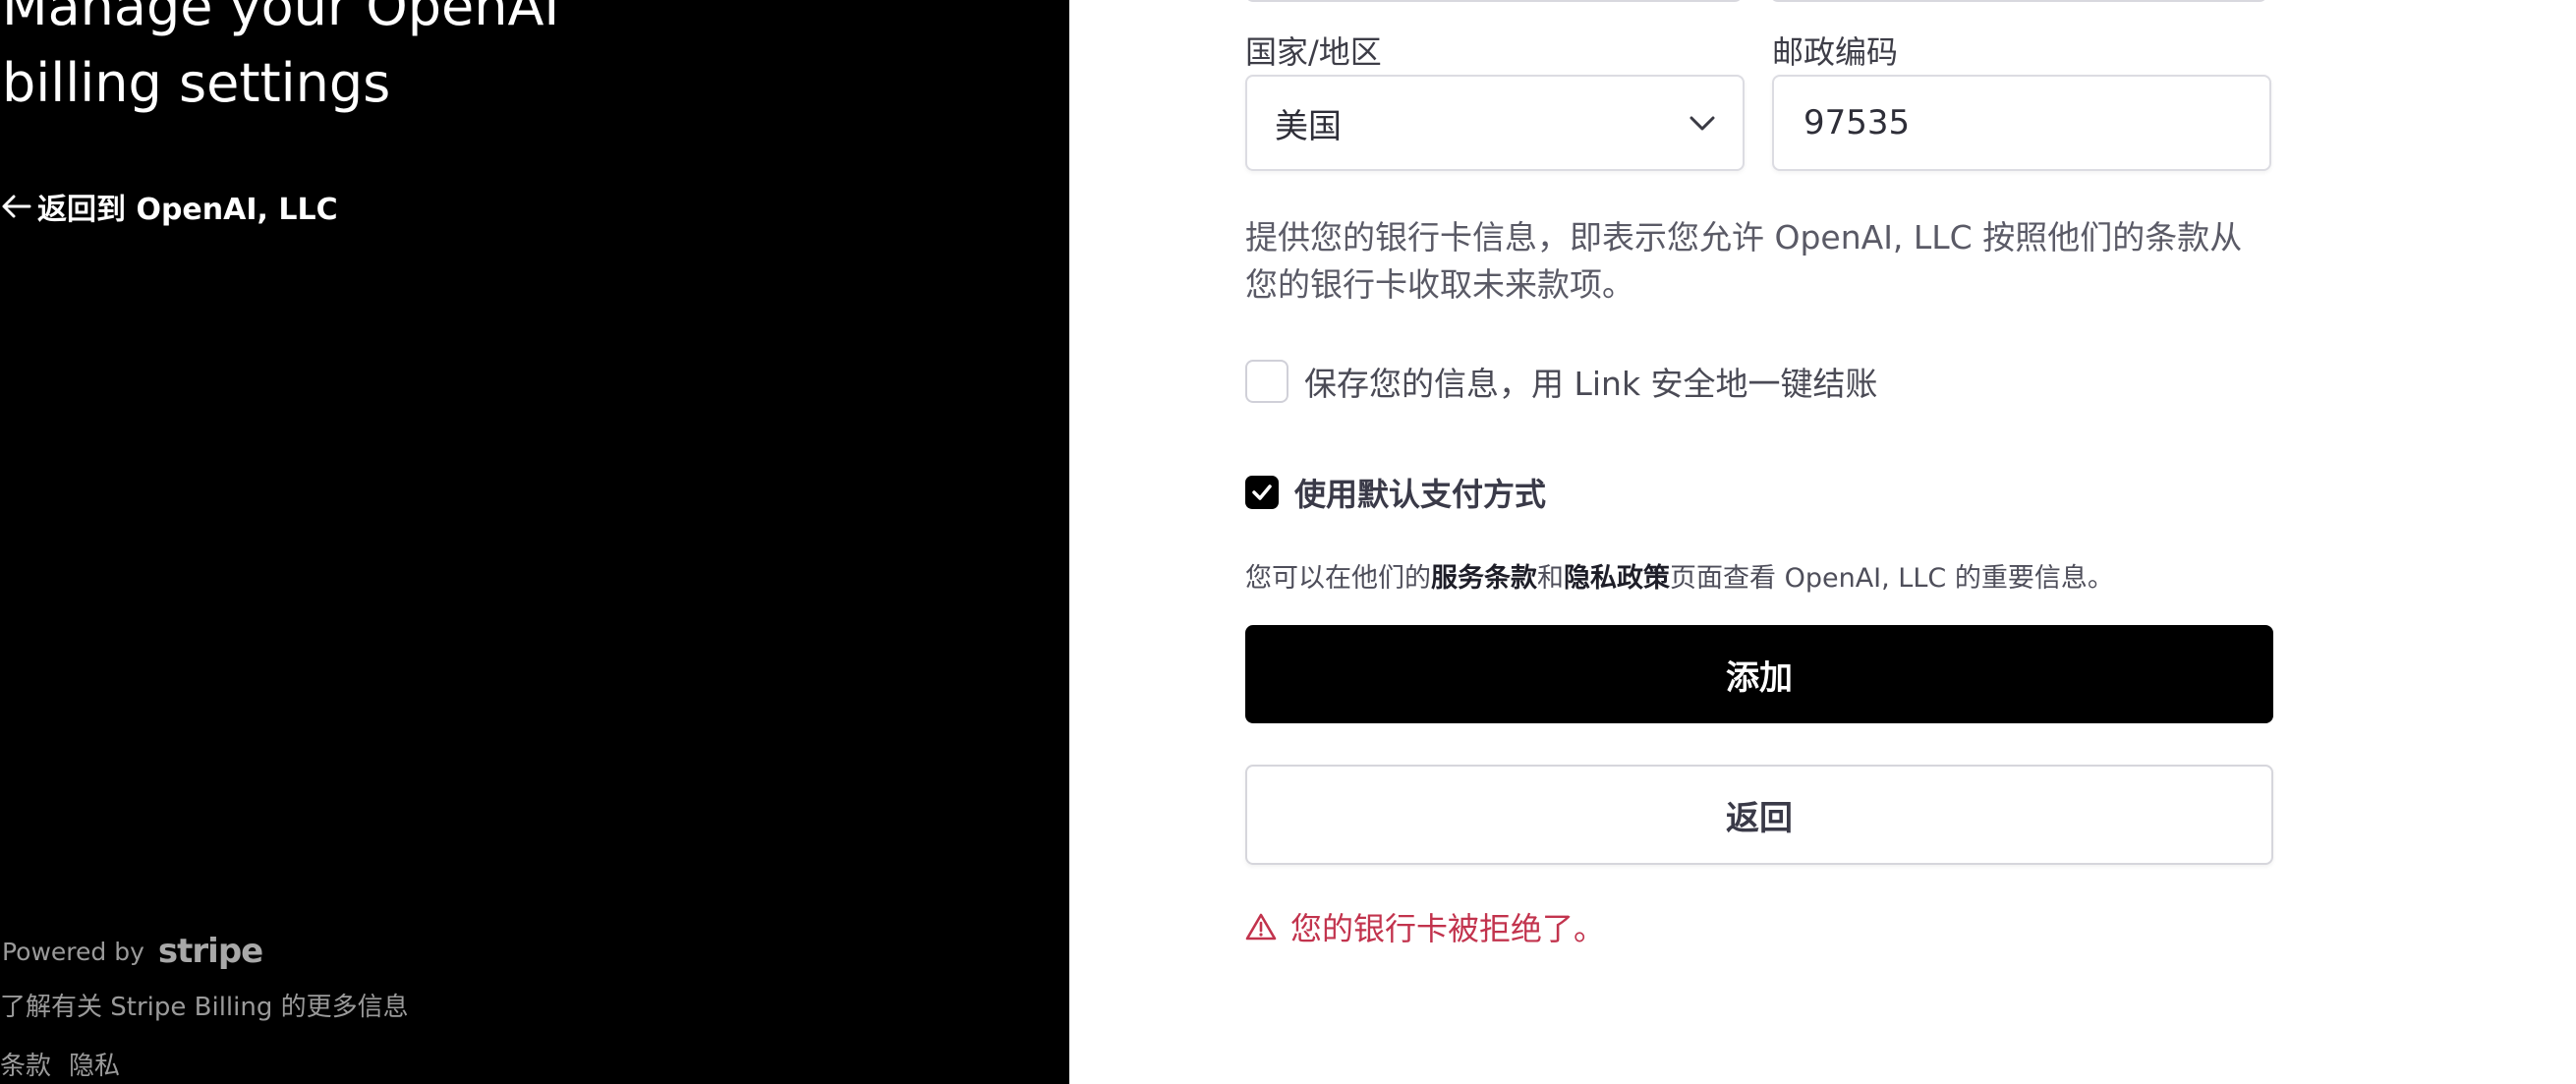 Image resolution: width=2576 pixels, height=1084 pixels. Describe the element at coordinates (1617, 578) in the screenshot. I see `privacy-policy-link: 隐私政策` at that location.